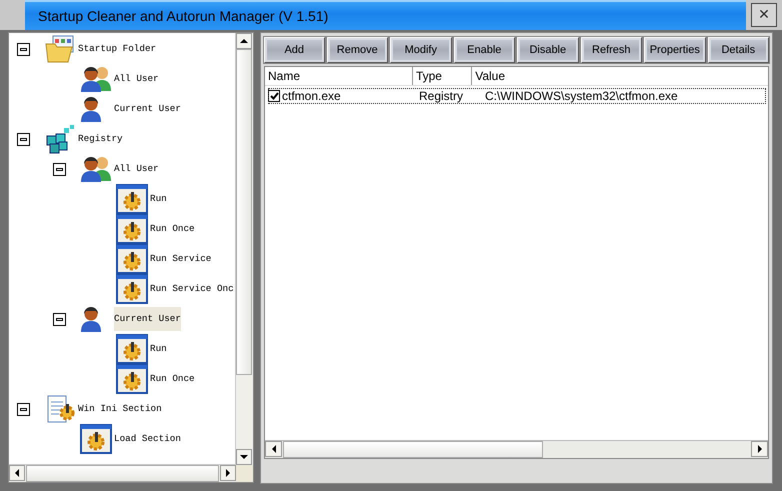  Describe the element at coordinates (739, 50) in the screenshot. I see `toolbar-button: Details` at that location.